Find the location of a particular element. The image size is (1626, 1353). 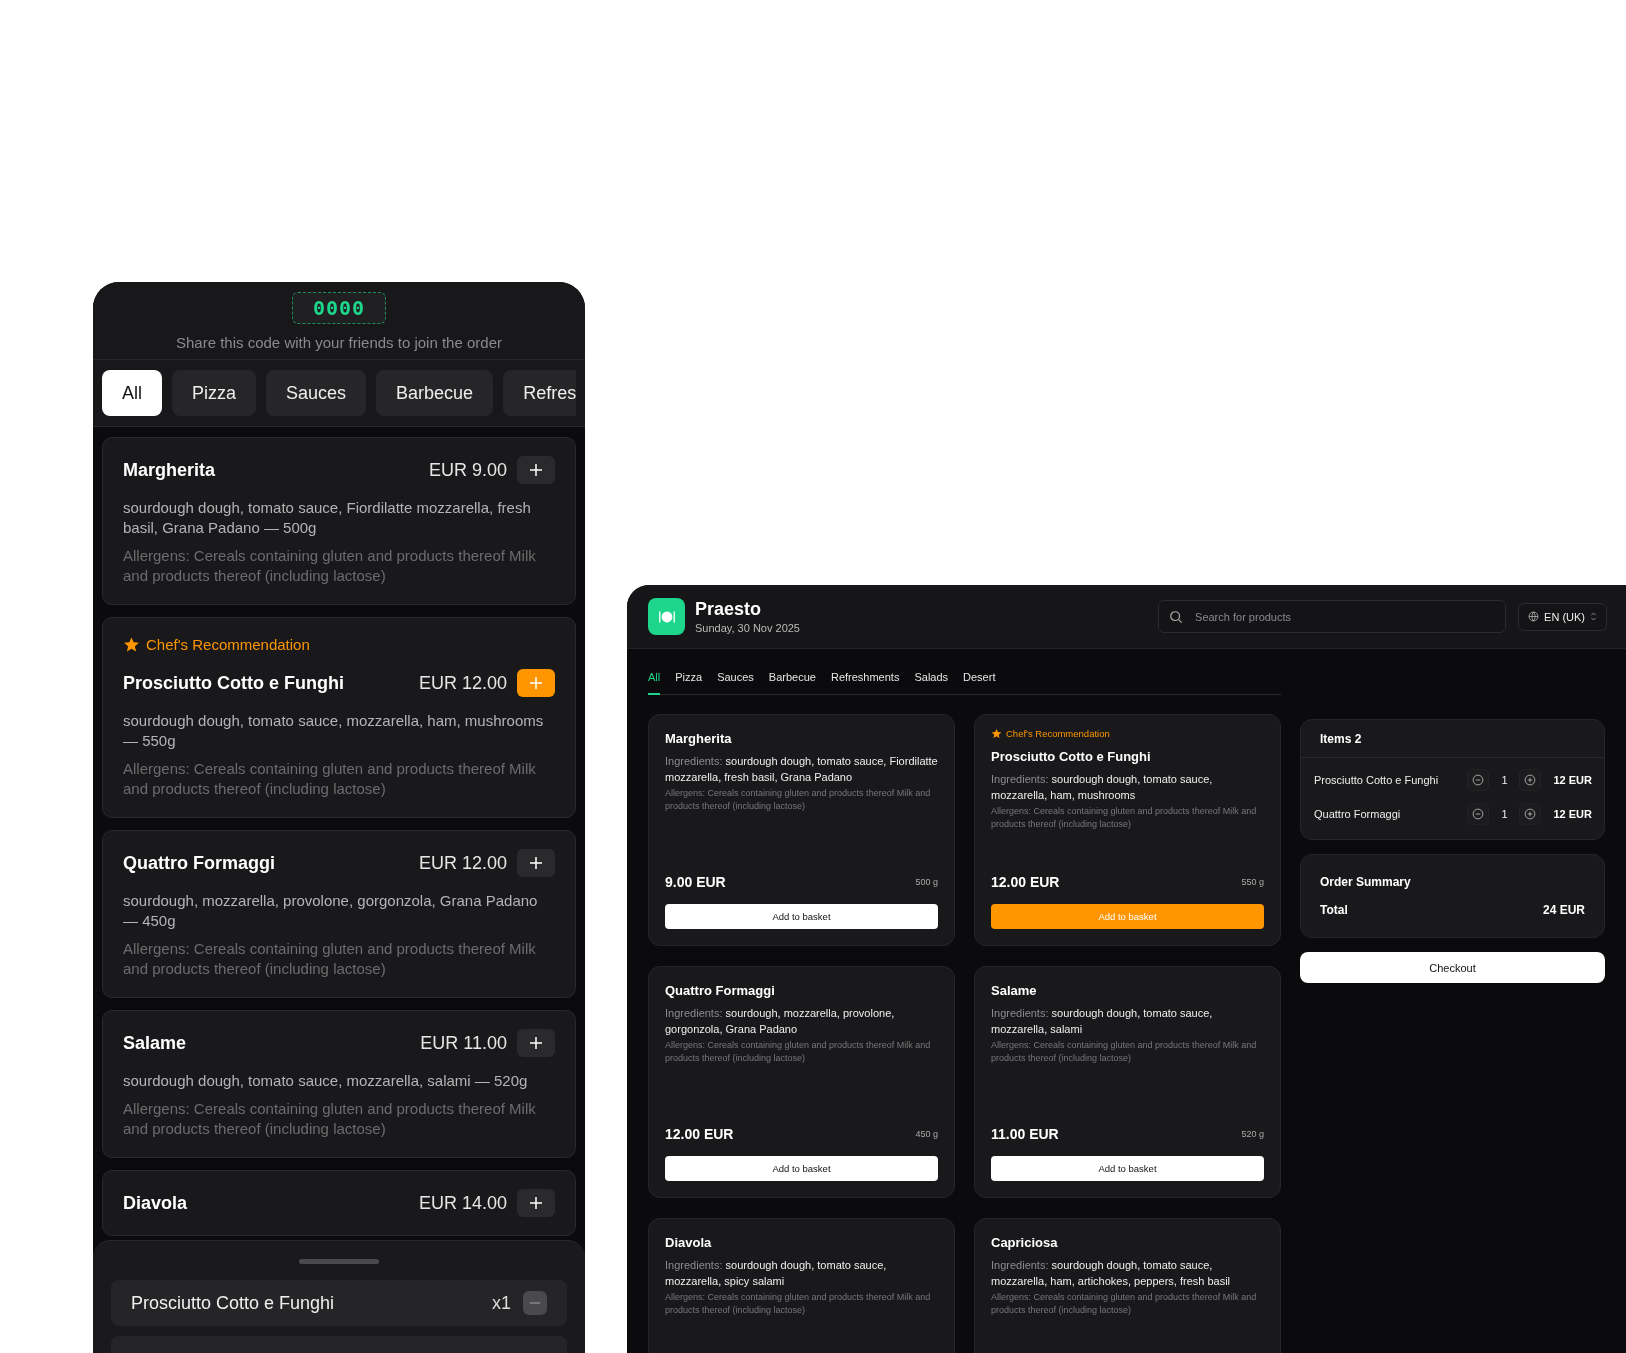

ingredients-text: Ingredients: sourdough dough, tomato sauce, mozzarella, ham, artichokes, peppers, fresh basil is located at coordinates (1111, 1273).